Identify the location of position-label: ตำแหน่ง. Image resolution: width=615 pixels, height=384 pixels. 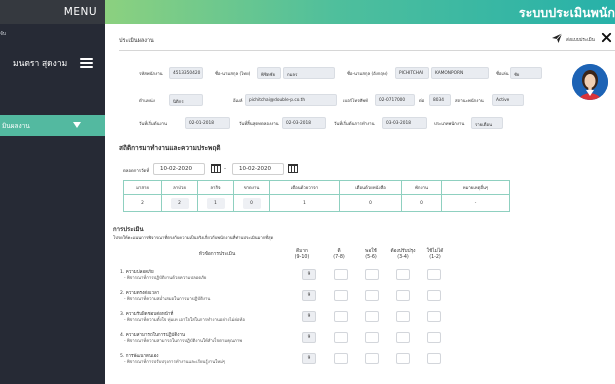
(147, 101).